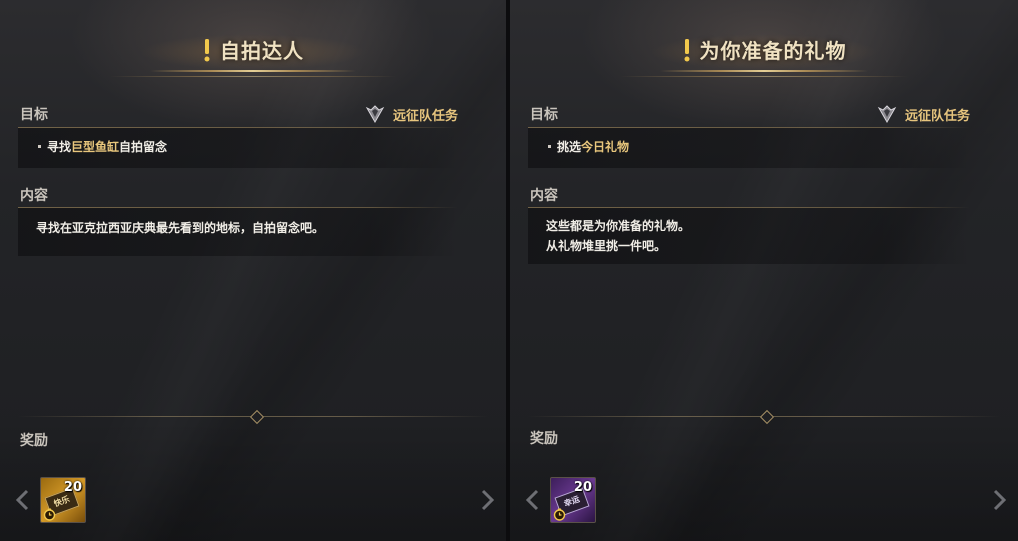  I want to click on objective-highlight: 今日礼物, so click(605, 147).